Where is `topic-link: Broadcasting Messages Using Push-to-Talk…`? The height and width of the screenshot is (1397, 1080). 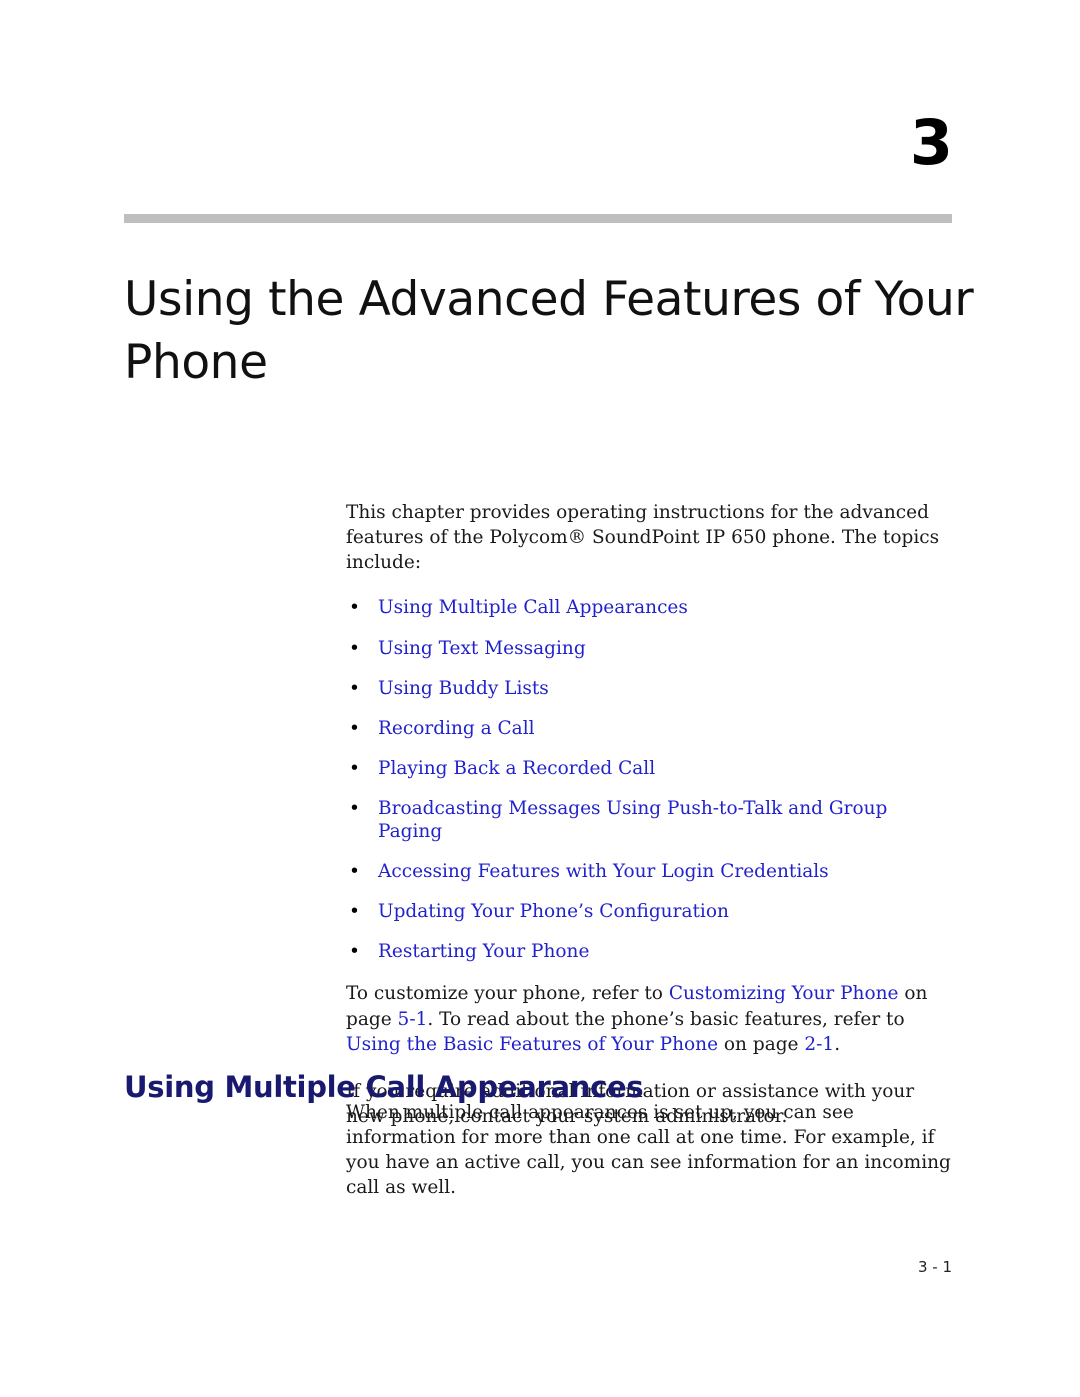 topic-link: Broadcasting Messages Using Push-to-Talk… is located at coordinates (632, 819).